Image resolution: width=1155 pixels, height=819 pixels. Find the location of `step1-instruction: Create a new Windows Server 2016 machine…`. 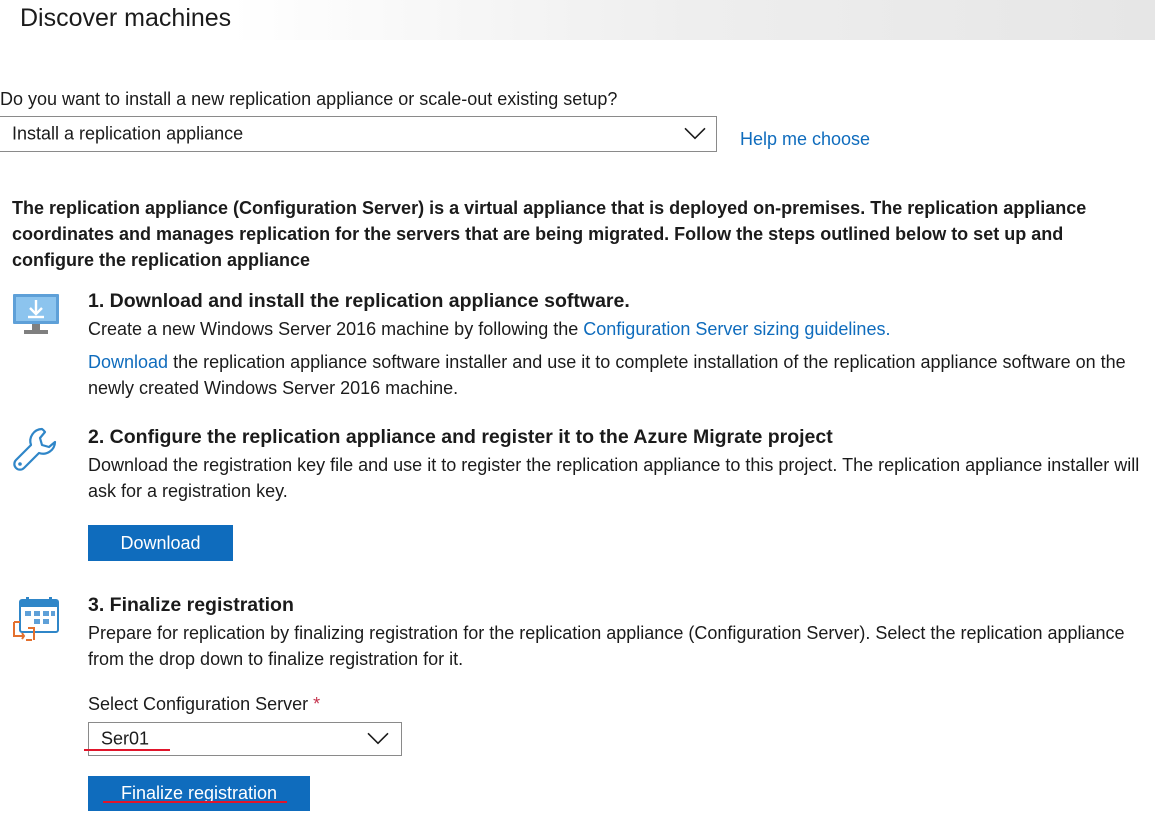

step1-instruction: Create a new Windows Server 2016 machine… is located at coordinates (618, 329).